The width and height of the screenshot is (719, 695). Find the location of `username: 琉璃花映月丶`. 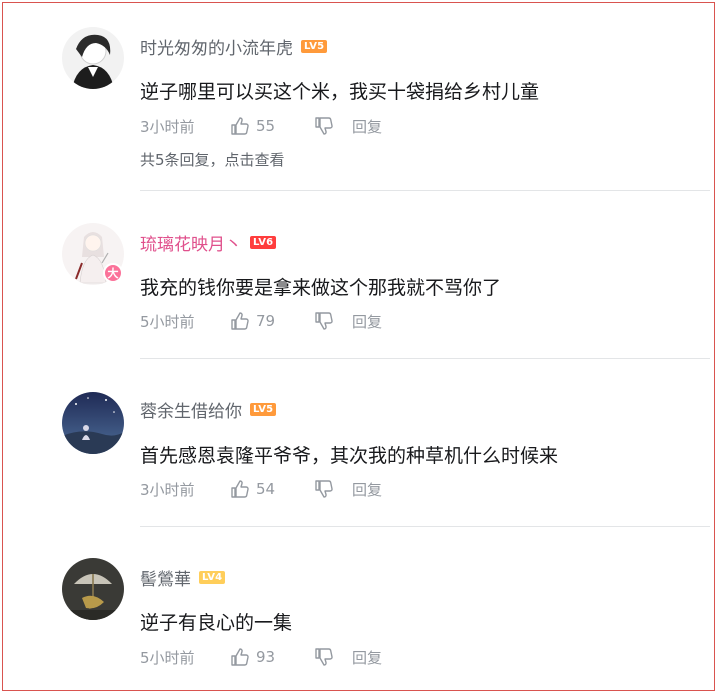

username: 琉璃花映月丶 is located at coordinates (191, 242).